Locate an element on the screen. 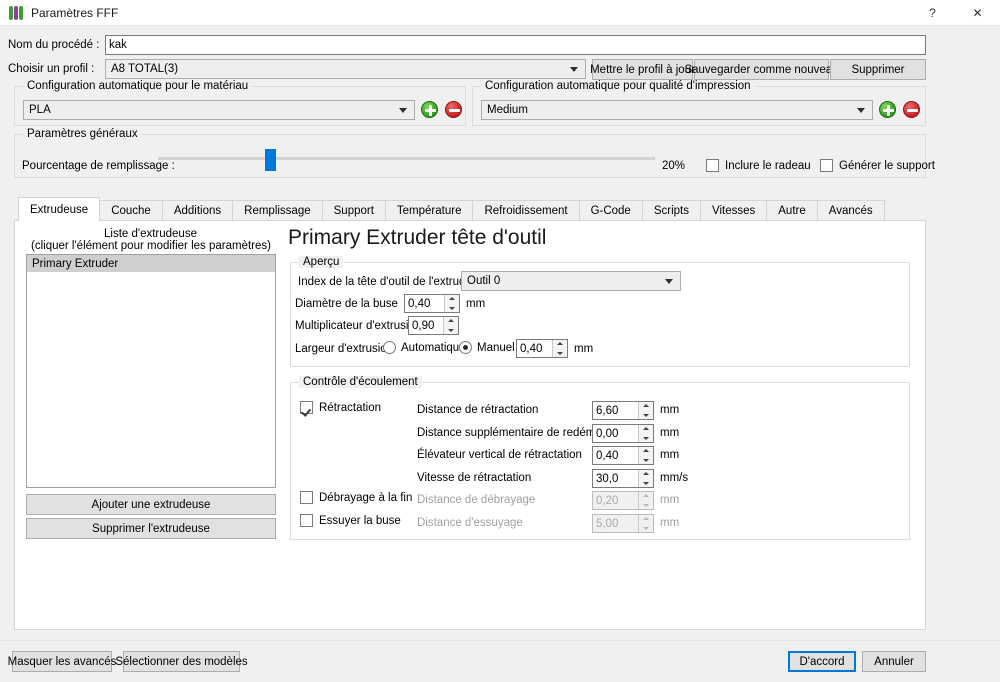 The width and height of the screenshot is (1000, 682). nozzle-diameter-label: Diamètre de la buse is located at coordinates (346, 304).